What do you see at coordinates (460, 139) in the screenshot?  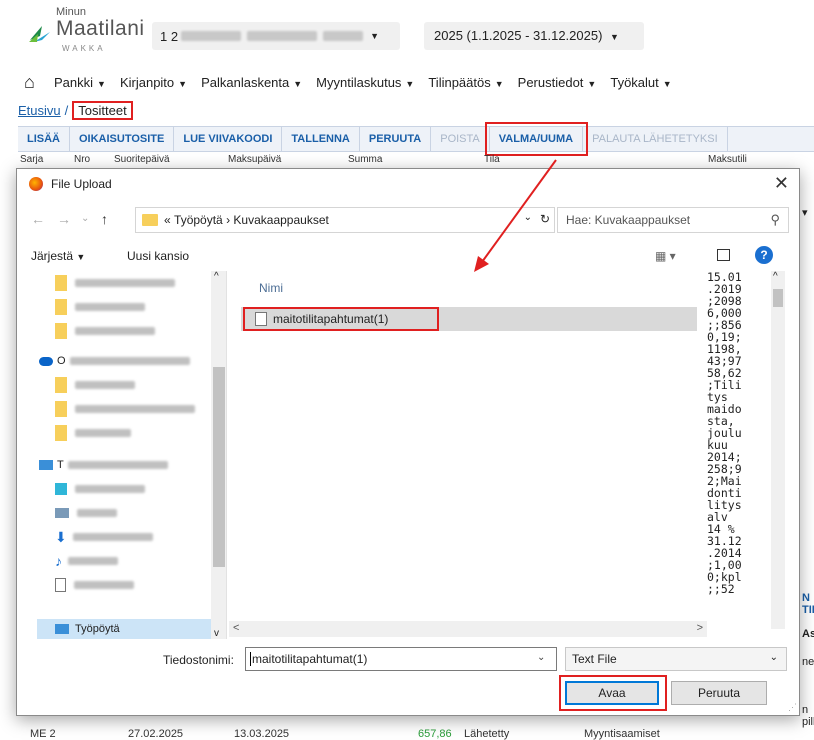 I see `poista-button: POISTA` at bounding box center [460, 139].